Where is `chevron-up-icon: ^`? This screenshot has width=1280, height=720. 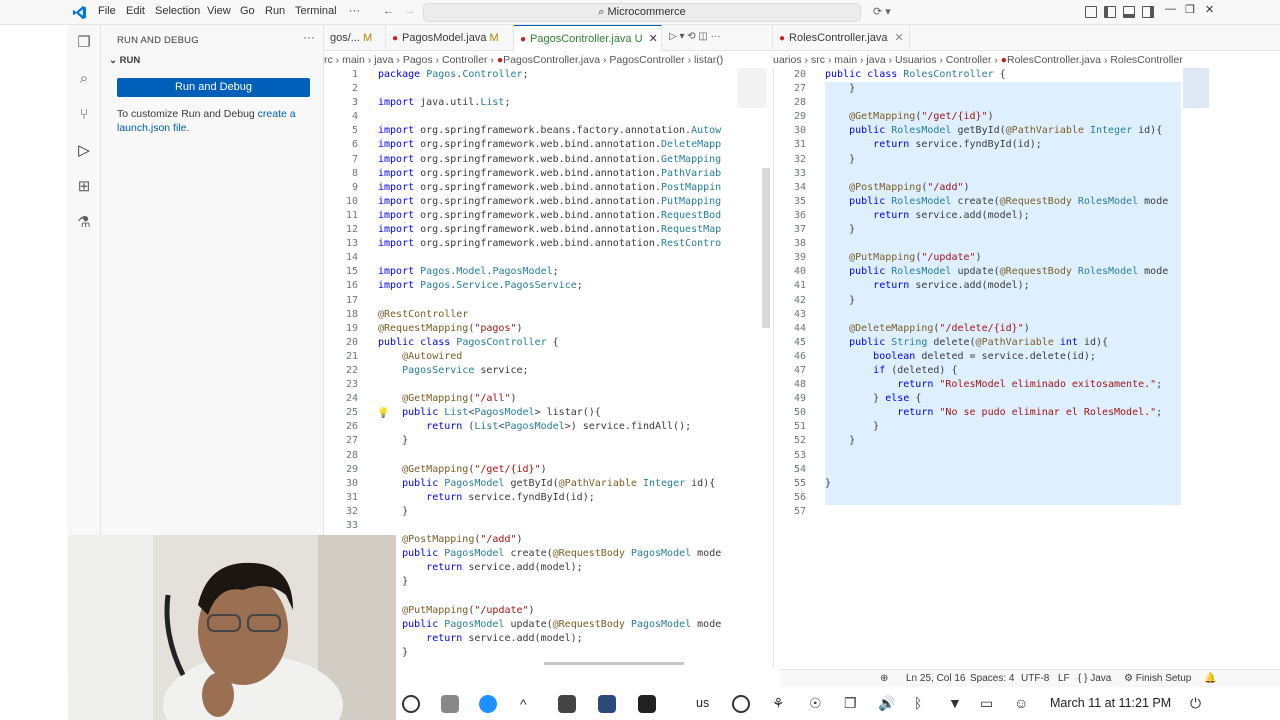
chevron-up-icon: ^ is located at coordinates (529, 704).